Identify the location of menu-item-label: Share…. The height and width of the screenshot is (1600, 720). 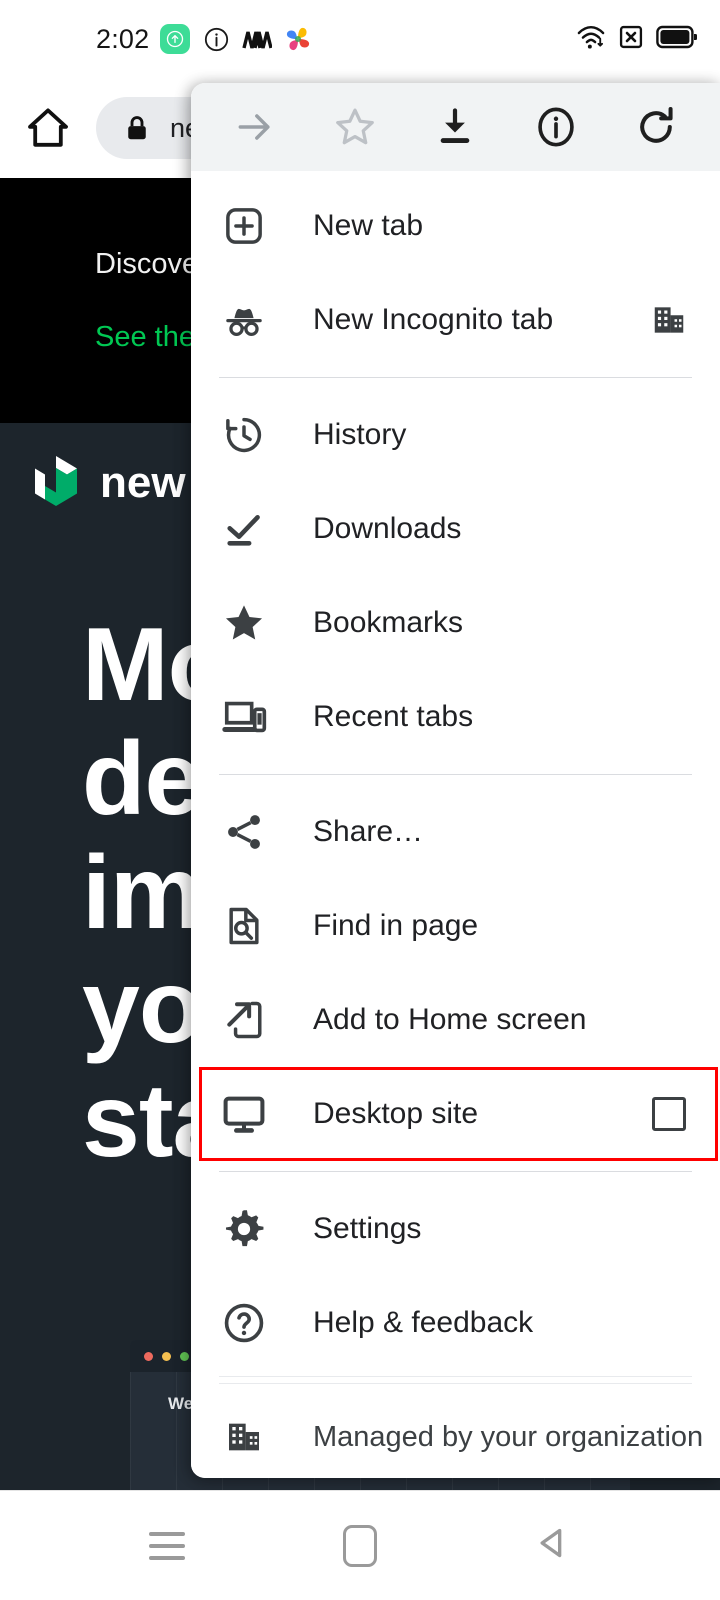
(368, 831).